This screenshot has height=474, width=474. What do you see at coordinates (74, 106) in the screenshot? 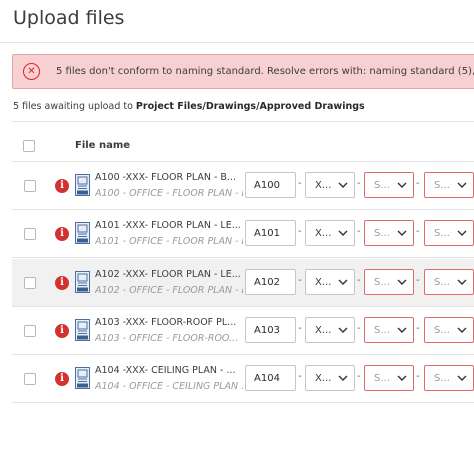
I see `upload-status-prefix: 5 files awaiting upload to` at bounding box center [74, 106].